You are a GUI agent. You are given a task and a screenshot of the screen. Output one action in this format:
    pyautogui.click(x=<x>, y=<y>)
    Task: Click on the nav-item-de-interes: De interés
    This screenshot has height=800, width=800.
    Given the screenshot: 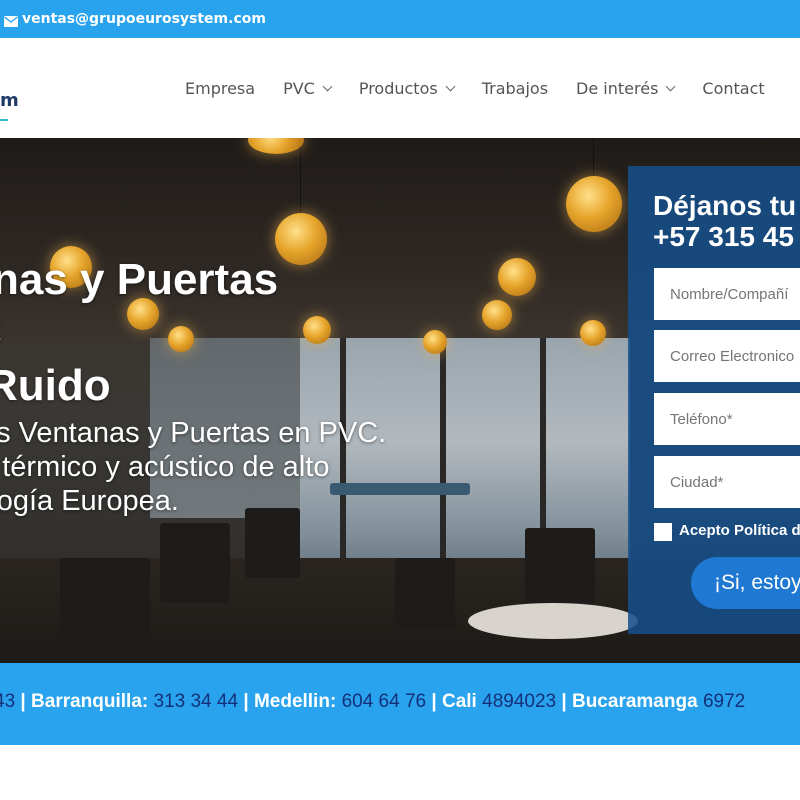 What is the action you would take?
    pyautogui.click(x=626, y=88)
    